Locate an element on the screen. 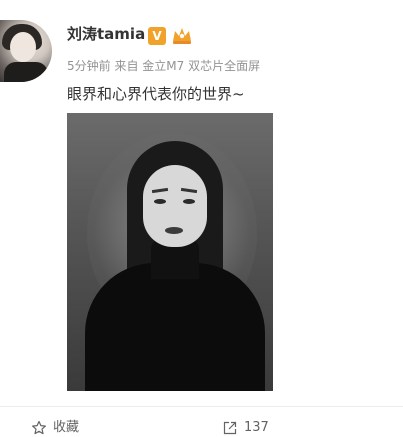 The height and width of the screenshot is (437, 403). share-button: 137 is located at coordinates (245, 427).